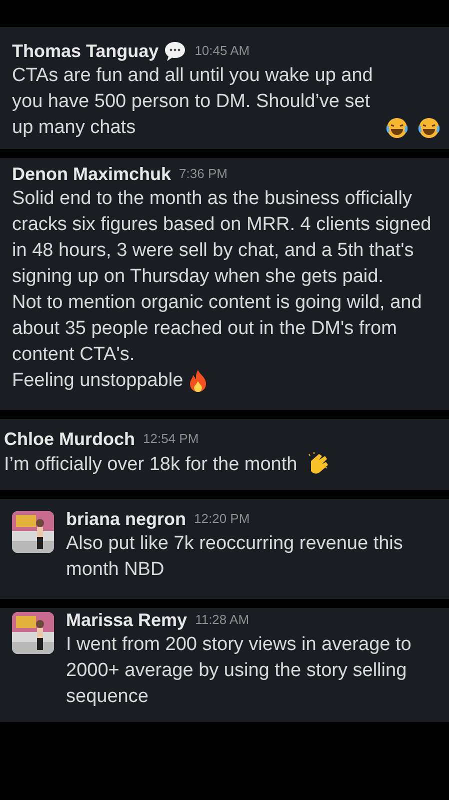 The width and height of the screenshot is (449, 800). What do you see at coordinates (69, 439) in the screenshot?
I see `author-name: Chloe Murdoch` at bounding box center [69, 439].